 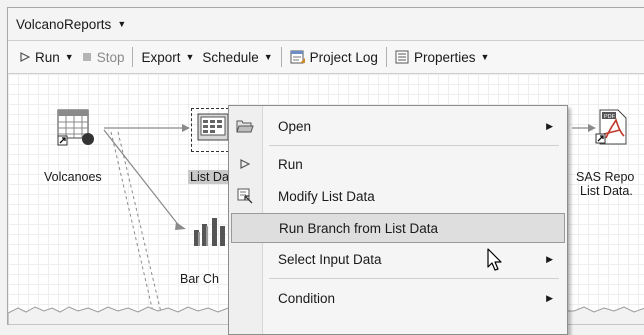 I want to click on pdf-report-icon: PDF, so click(x=612, y=127).